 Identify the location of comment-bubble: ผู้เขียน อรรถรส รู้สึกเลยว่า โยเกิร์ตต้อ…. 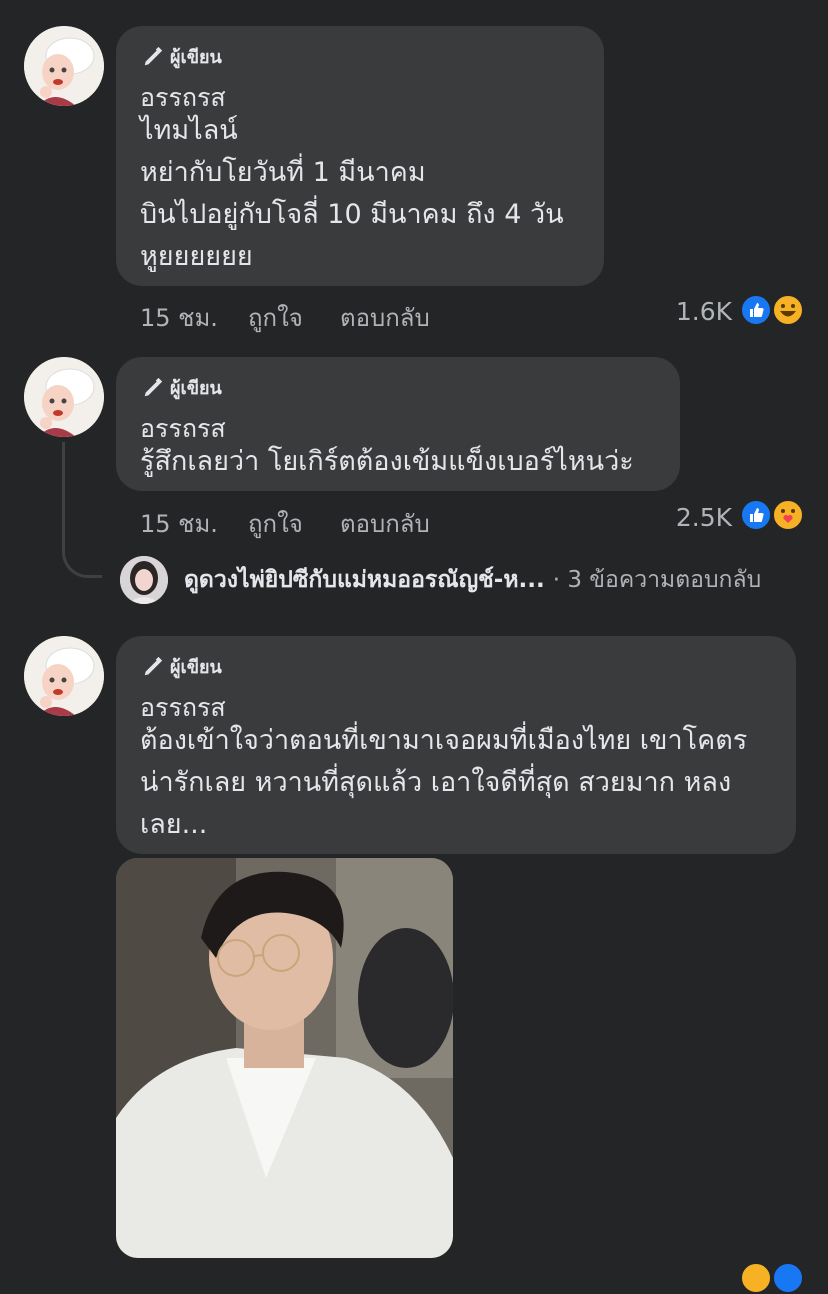
(398, 424).